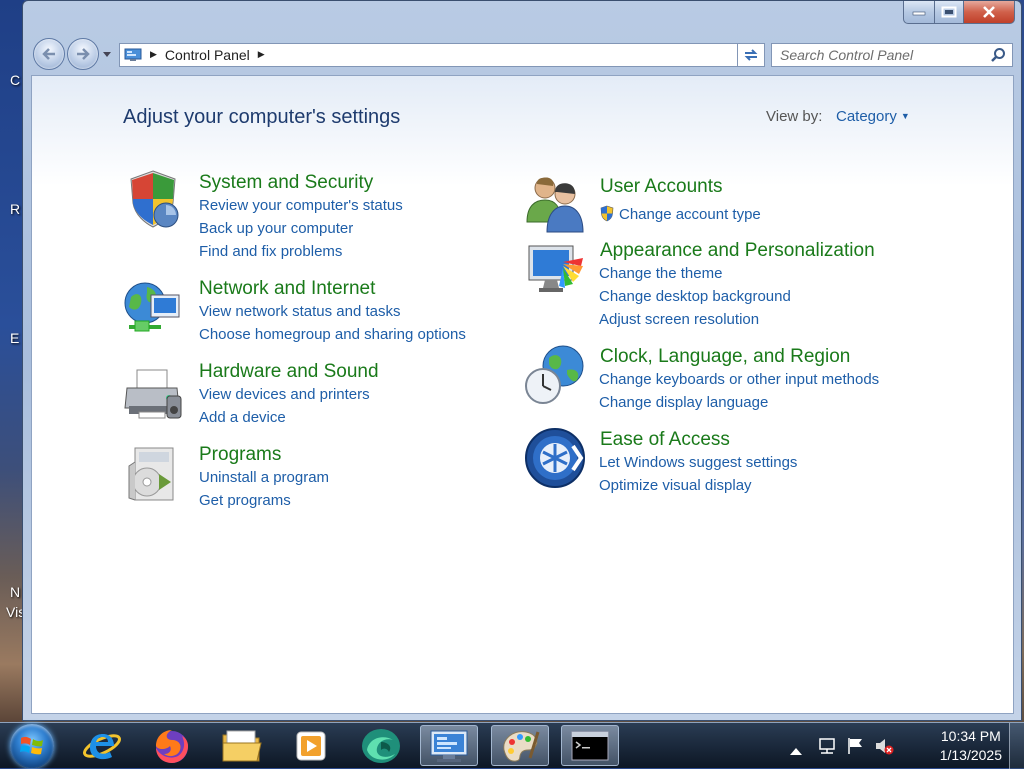 This screenshot has width=1024, height=769. Describe the element at coordinates (679, 319) in the screenshot. I see `adjust-screen-resolution-link: Adjust screen resolution` at that location.